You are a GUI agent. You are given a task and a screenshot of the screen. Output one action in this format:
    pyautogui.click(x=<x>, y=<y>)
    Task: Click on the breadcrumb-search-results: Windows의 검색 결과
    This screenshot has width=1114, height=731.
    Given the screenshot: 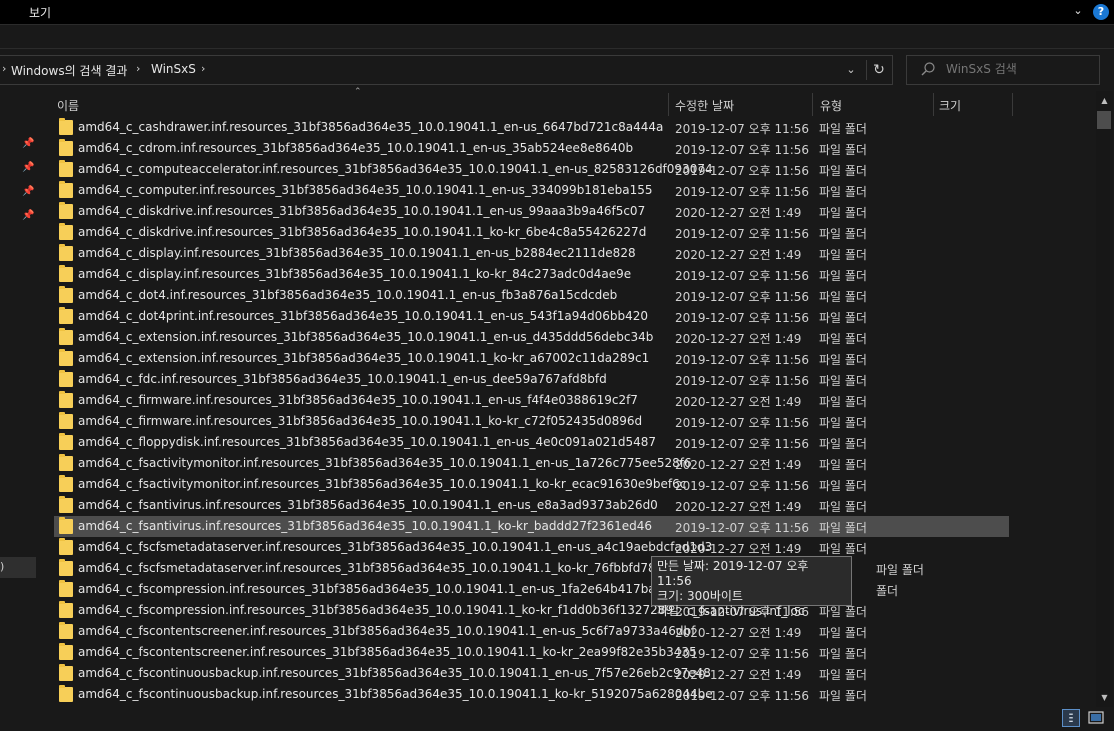 What is the action you would take?
    pyautogui.click(x=69, y=70)
    